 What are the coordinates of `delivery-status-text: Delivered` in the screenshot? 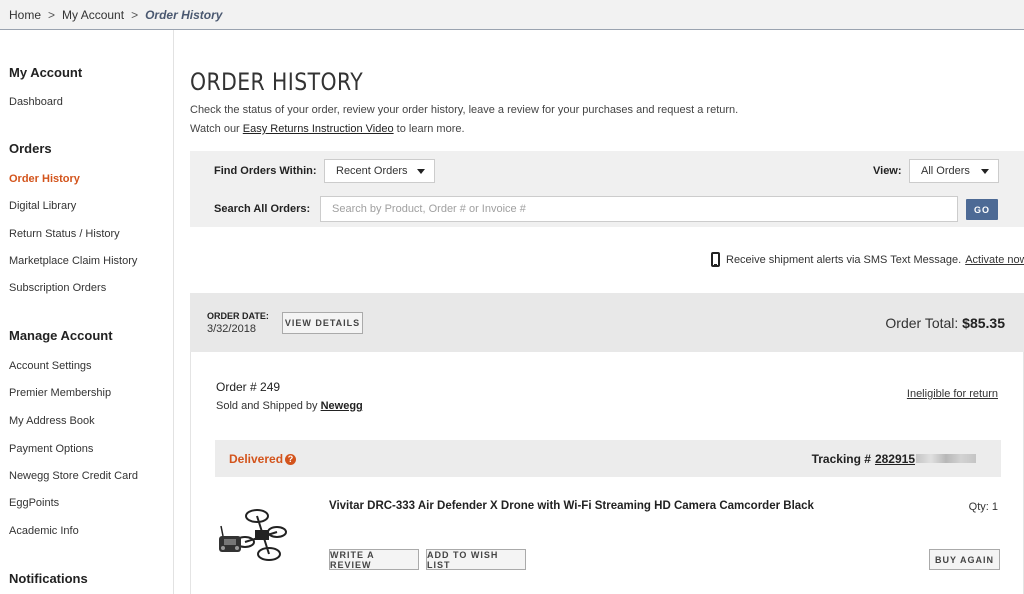 It's located at (256, 459).